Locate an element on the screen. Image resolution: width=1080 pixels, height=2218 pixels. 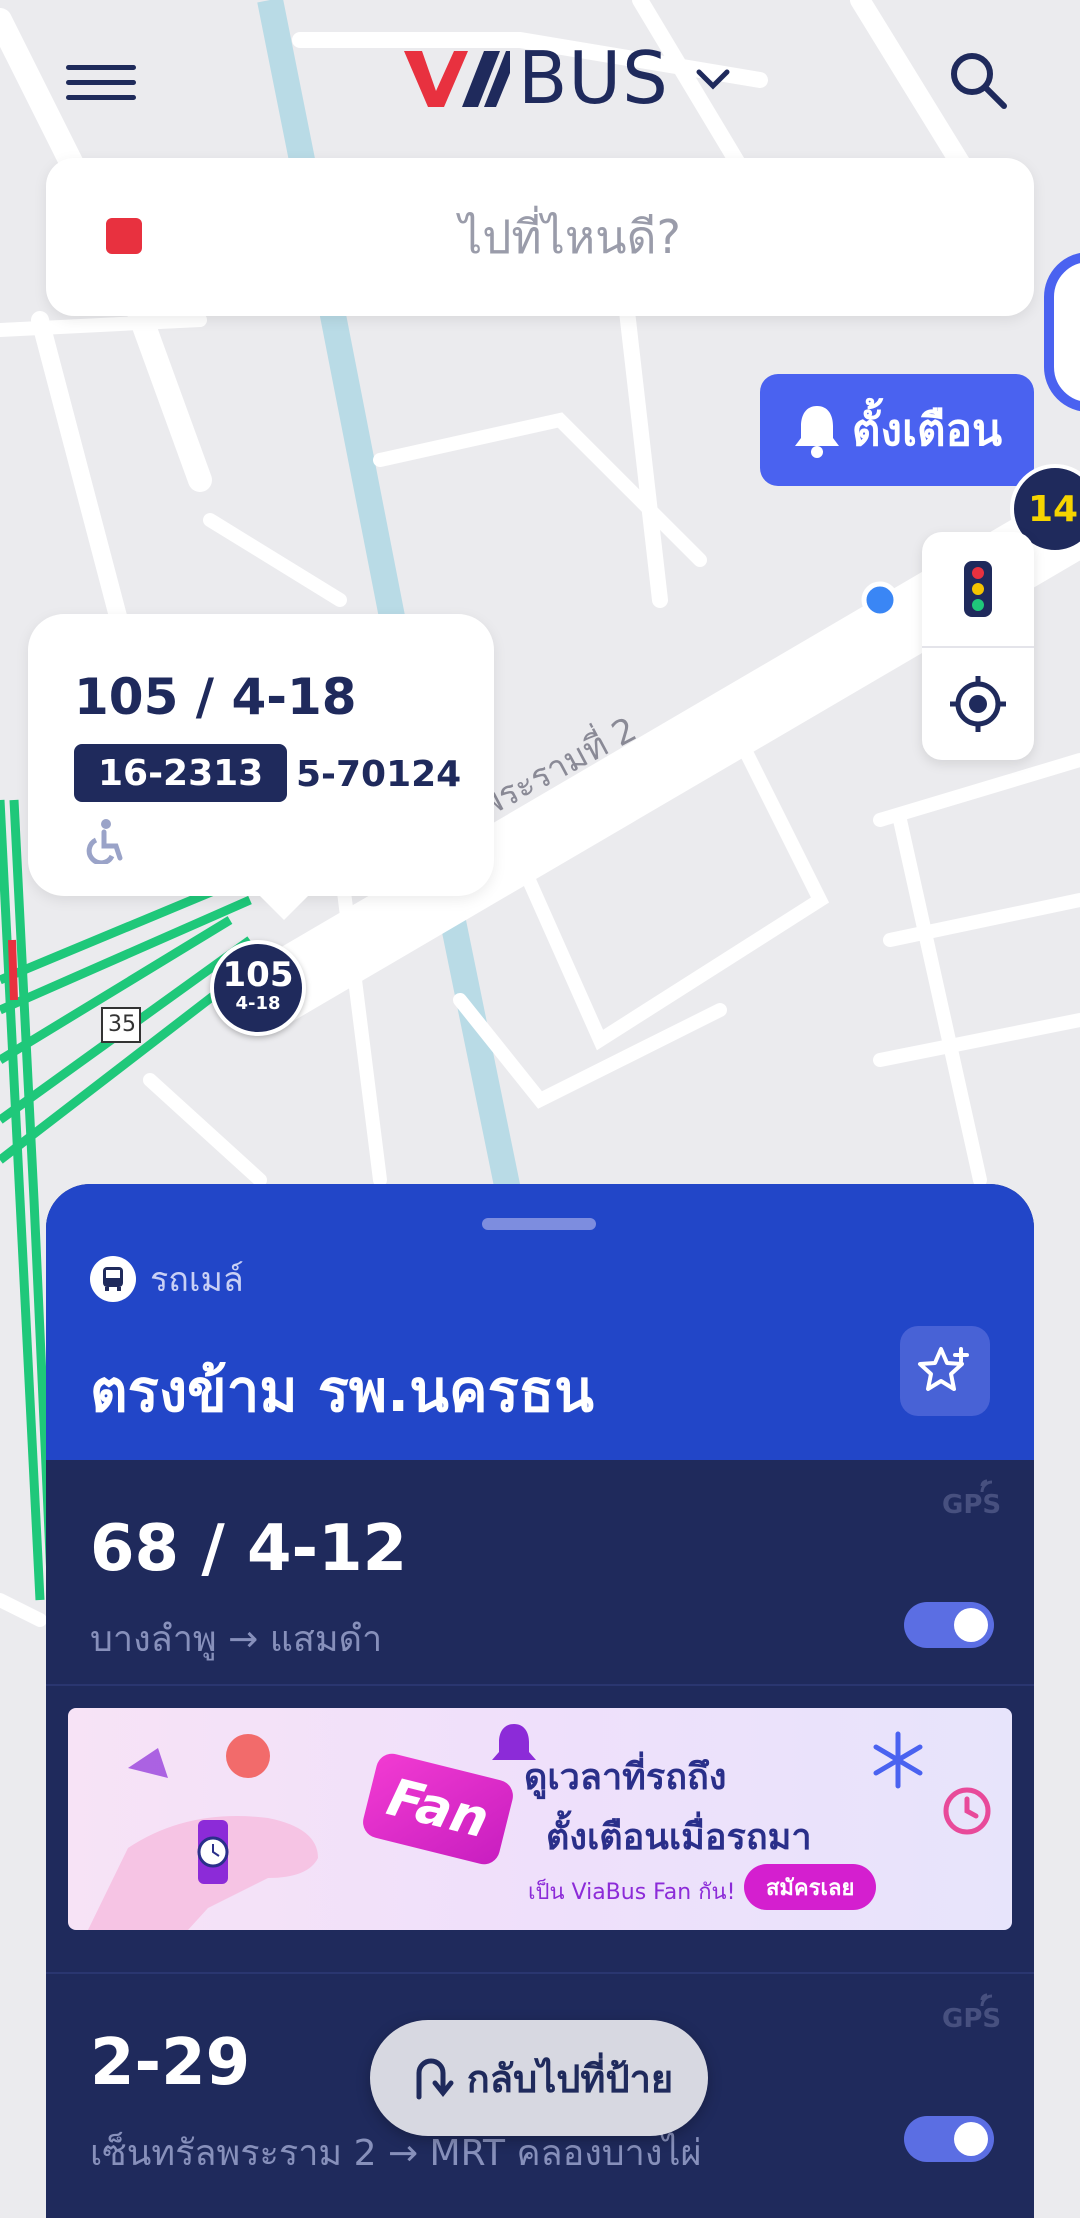
stop-header: รถเมล์ ตรงข้าม รพ.นครธน is located at coordinates (540, 1322).